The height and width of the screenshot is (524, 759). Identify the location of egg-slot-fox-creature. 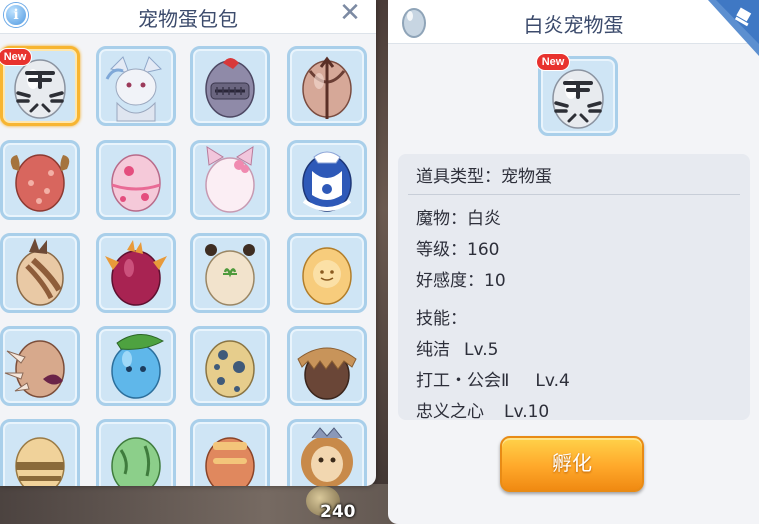
(136, 86).